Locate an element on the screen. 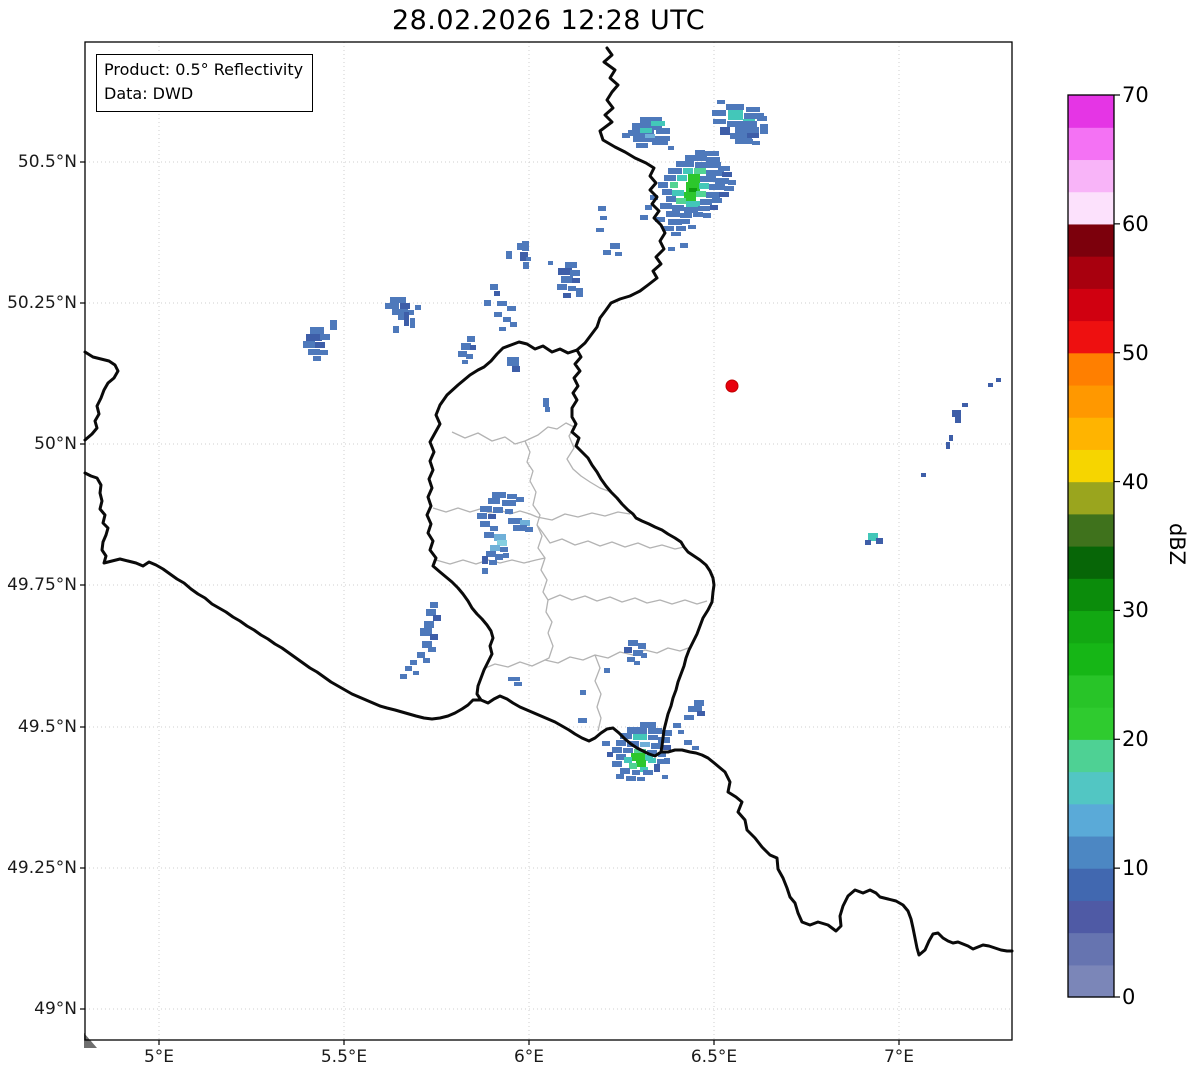  colorbar-tick-label: 50 is located at coordinates (1135, 352).